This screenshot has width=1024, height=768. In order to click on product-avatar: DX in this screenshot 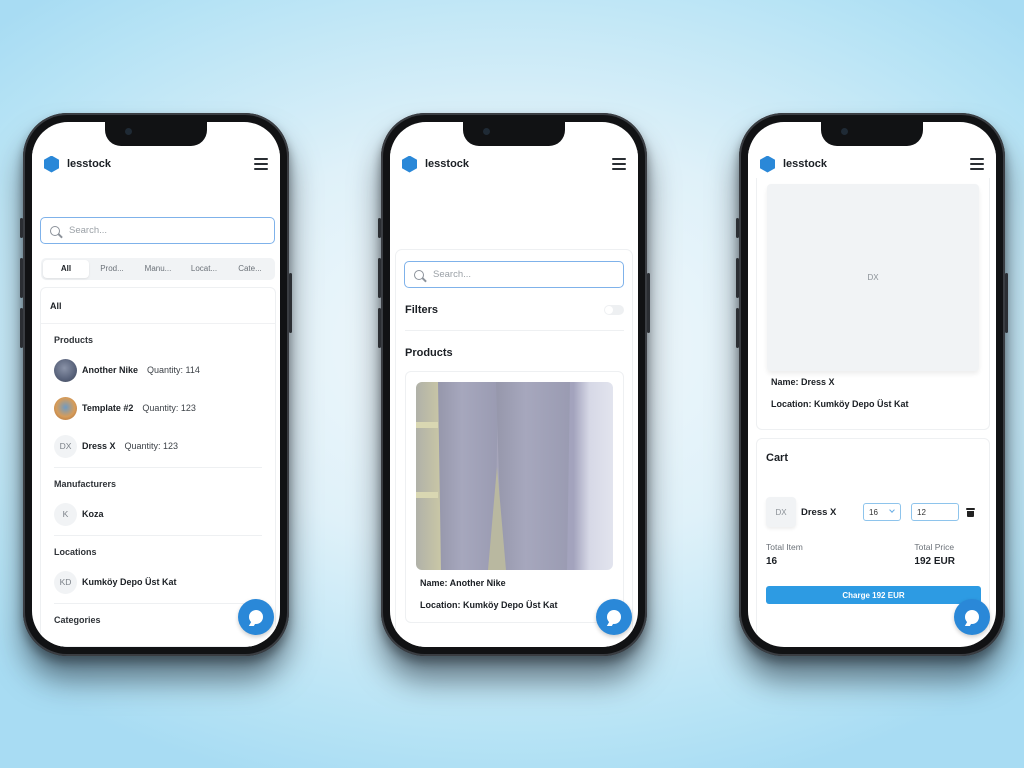, I will do `click(65, 446)`.